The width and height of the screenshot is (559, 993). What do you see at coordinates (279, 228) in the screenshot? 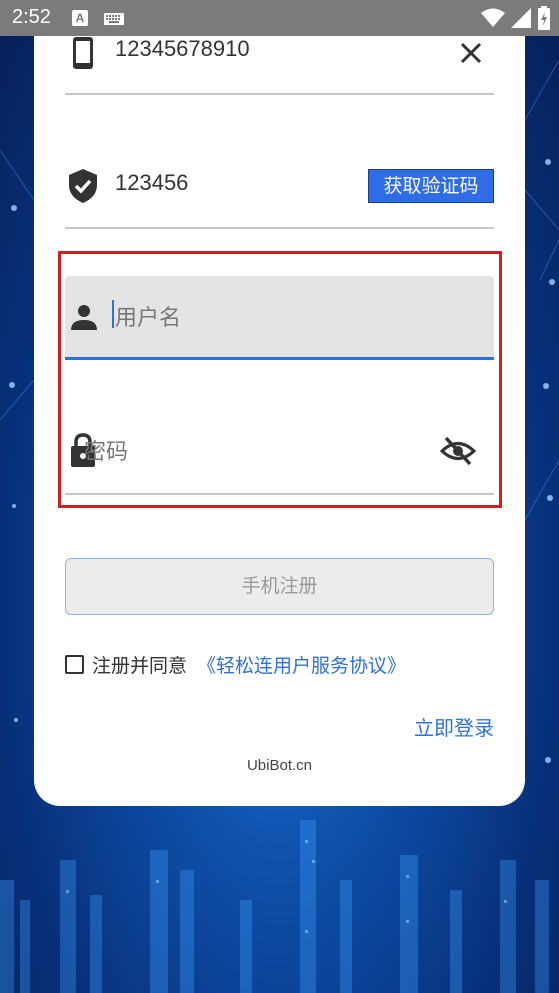
I see `code-divider` at bounding box center [279, 228].